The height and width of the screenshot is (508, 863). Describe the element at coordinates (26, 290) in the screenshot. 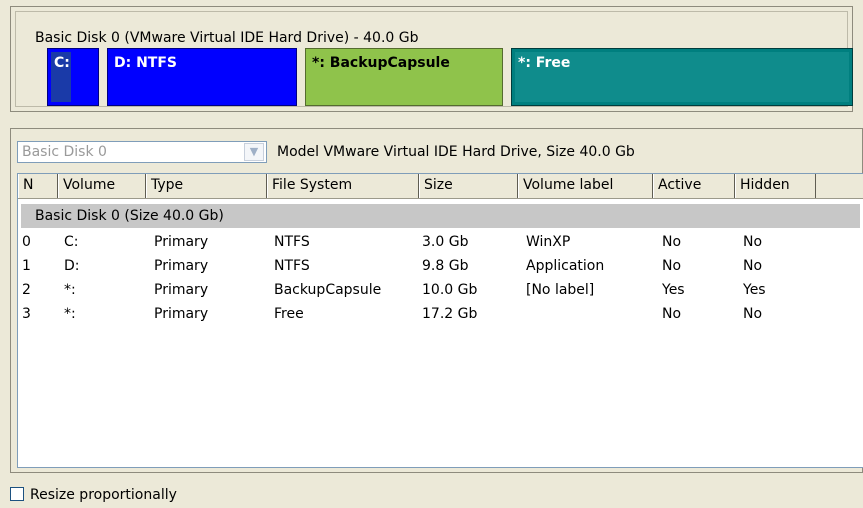

I see `cell-n: 2` at that location.